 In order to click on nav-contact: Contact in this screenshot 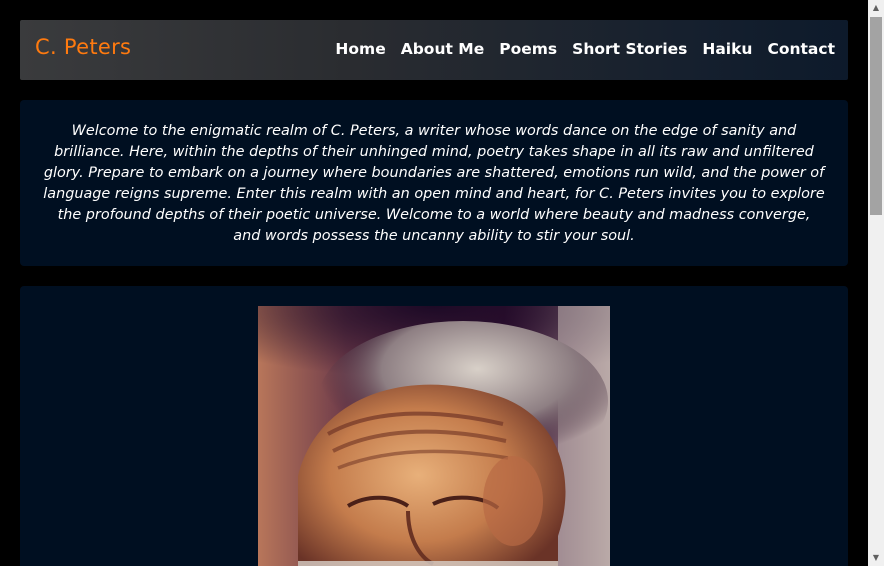, I will do `click(801, 49)`.